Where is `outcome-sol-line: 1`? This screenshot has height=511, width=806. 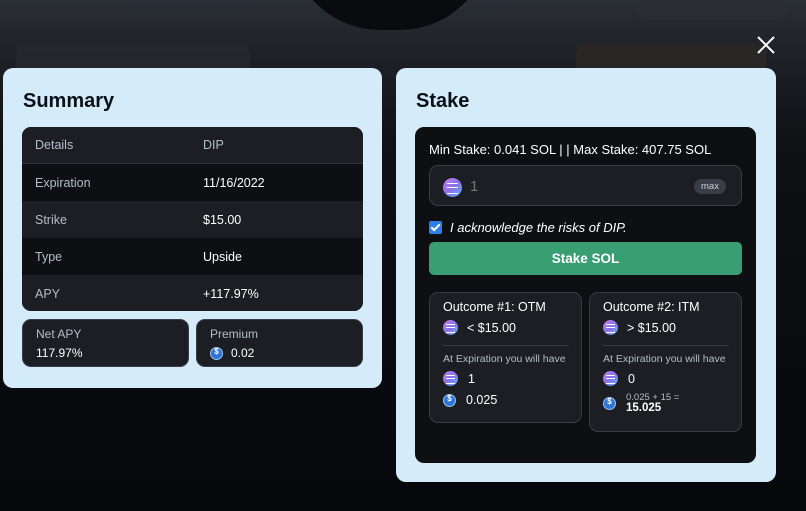
outcome-sol-line: 1 is located at coordinates (459, 378).